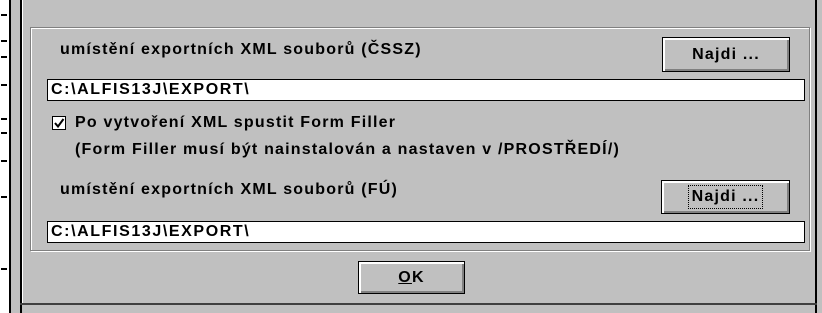  What do you see at coordinates (236, 122) in the screenshot?
I see `form-filler-label: Po vytvoření XML spustit Form Filler` at bounding box center [236, 122].